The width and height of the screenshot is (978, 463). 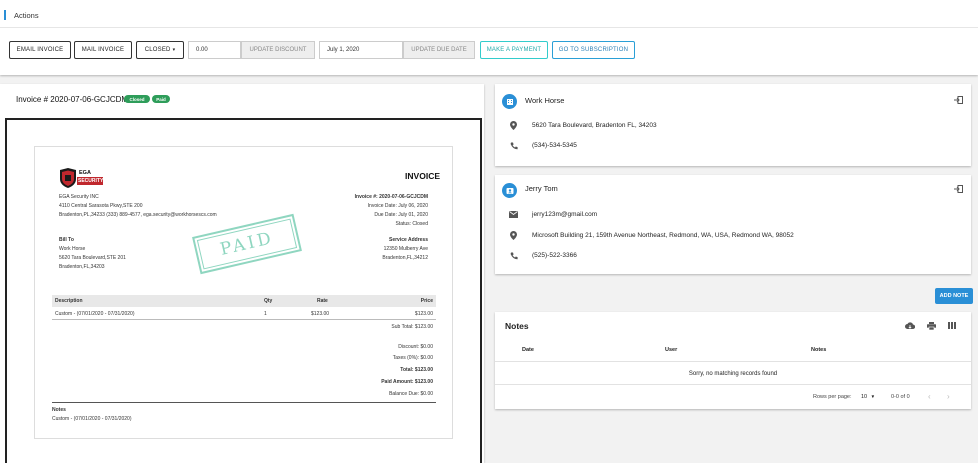 I want to click on col-rate: Rate, so click(x=322, y=301).